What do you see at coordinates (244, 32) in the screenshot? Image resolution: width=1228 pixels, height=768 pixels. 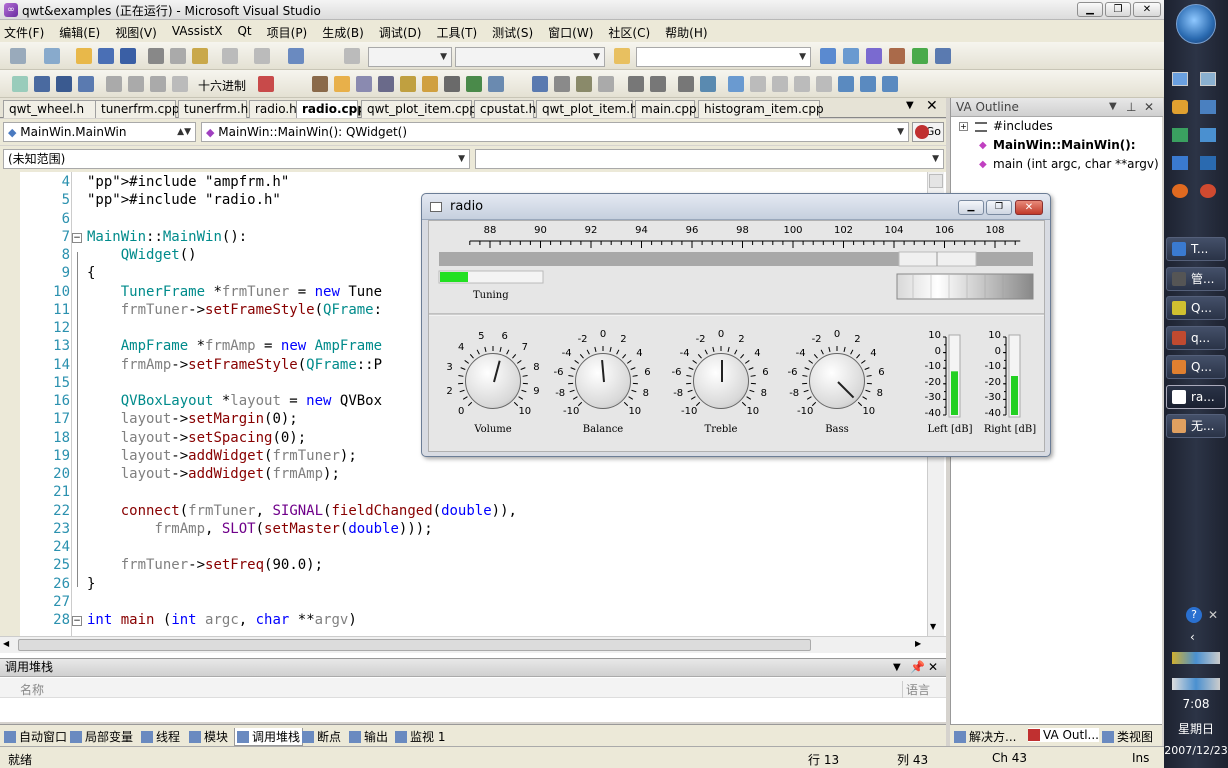 I see `menu-item-4: Qt` at bounding box center [244, 32].